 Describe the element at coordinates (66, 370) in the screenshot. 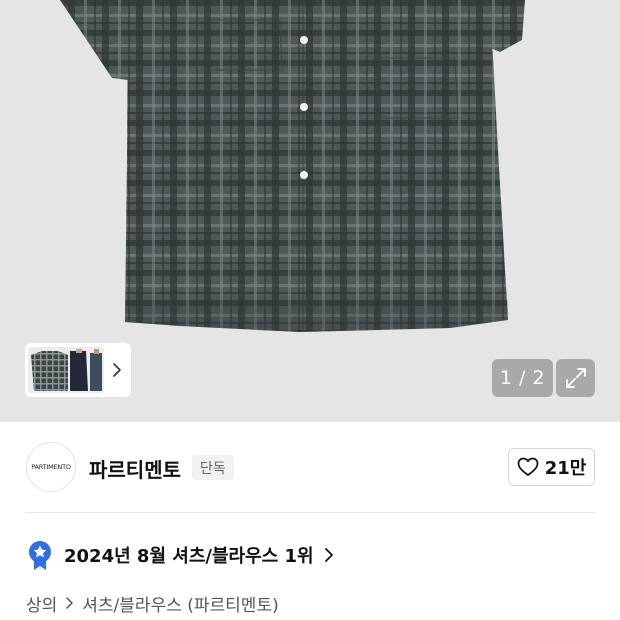

I see `thumbnail-image` at that location.